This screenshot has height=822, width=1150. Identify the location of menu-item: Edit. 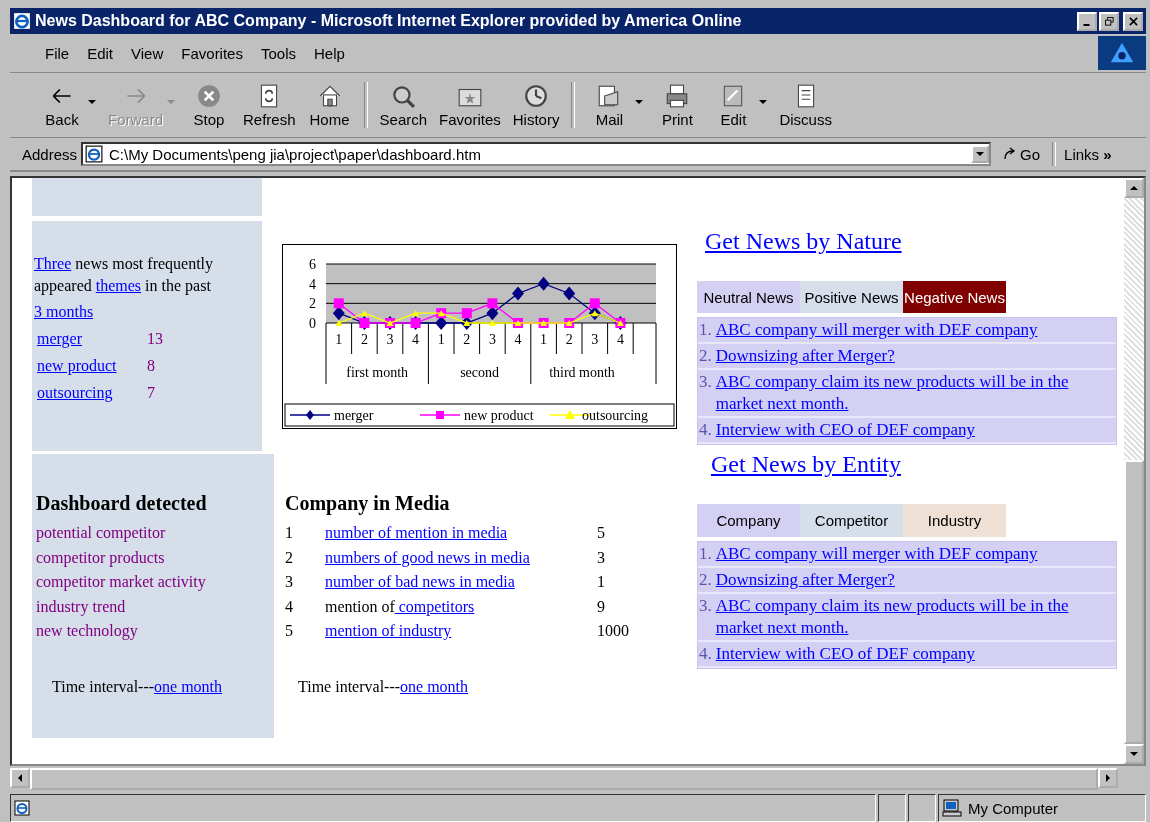
(100, 53).